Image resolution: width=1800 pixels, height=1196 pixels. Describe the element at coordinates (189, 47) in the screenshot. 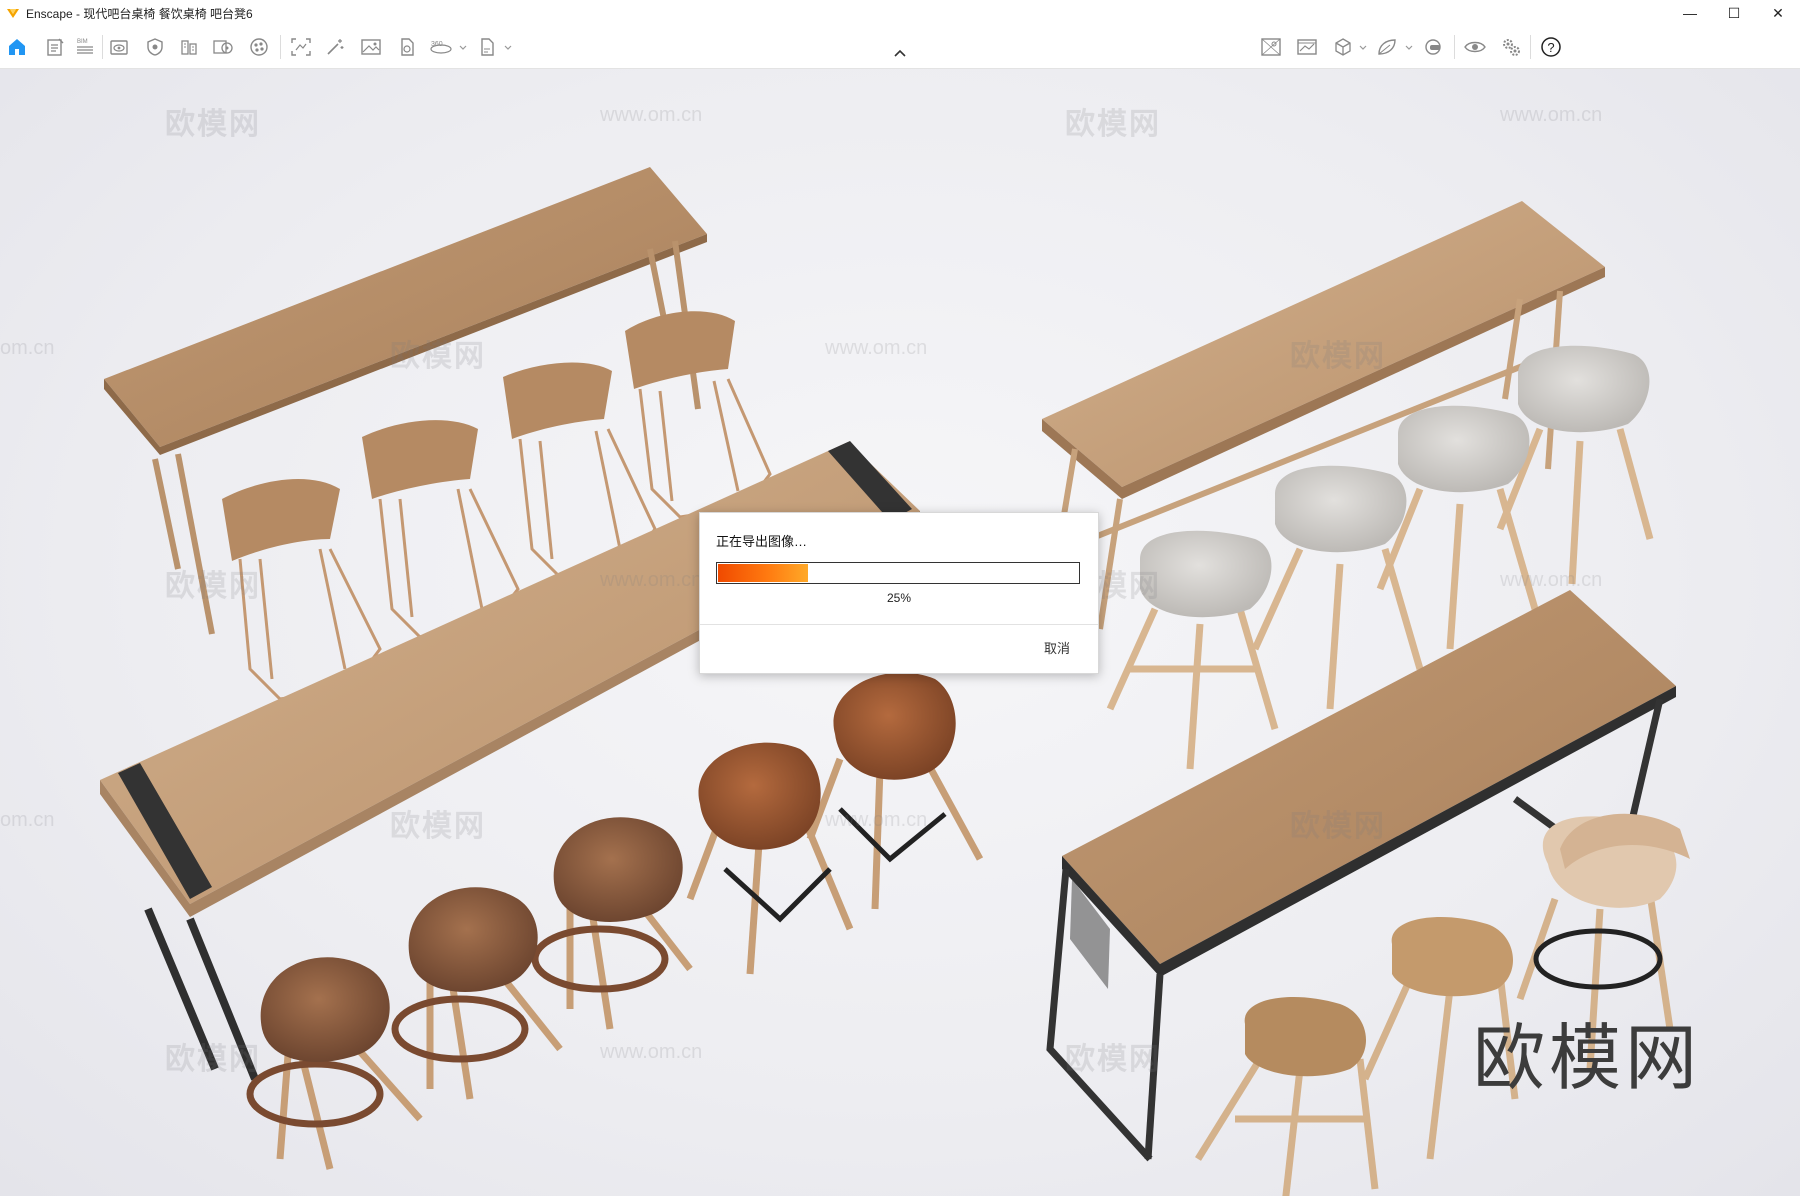

I see `library-icon` at that location.